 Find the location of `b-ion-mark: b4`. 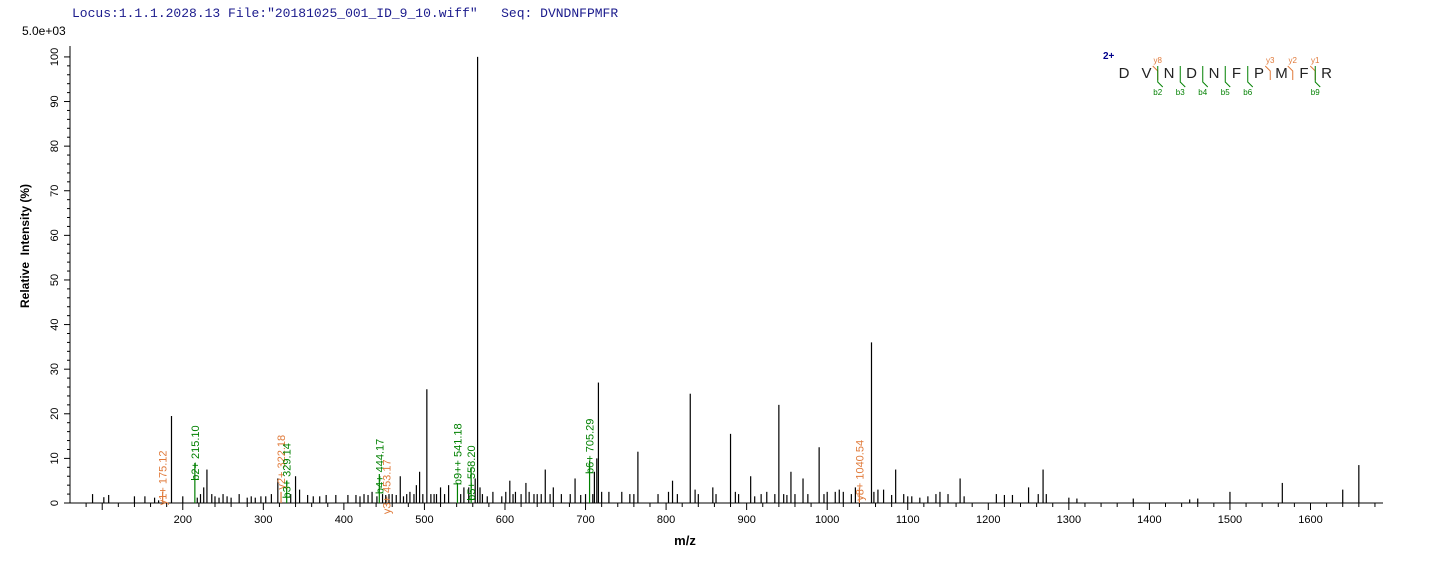

b-ion-mark: b4 is located at coordinates (1202, 92).